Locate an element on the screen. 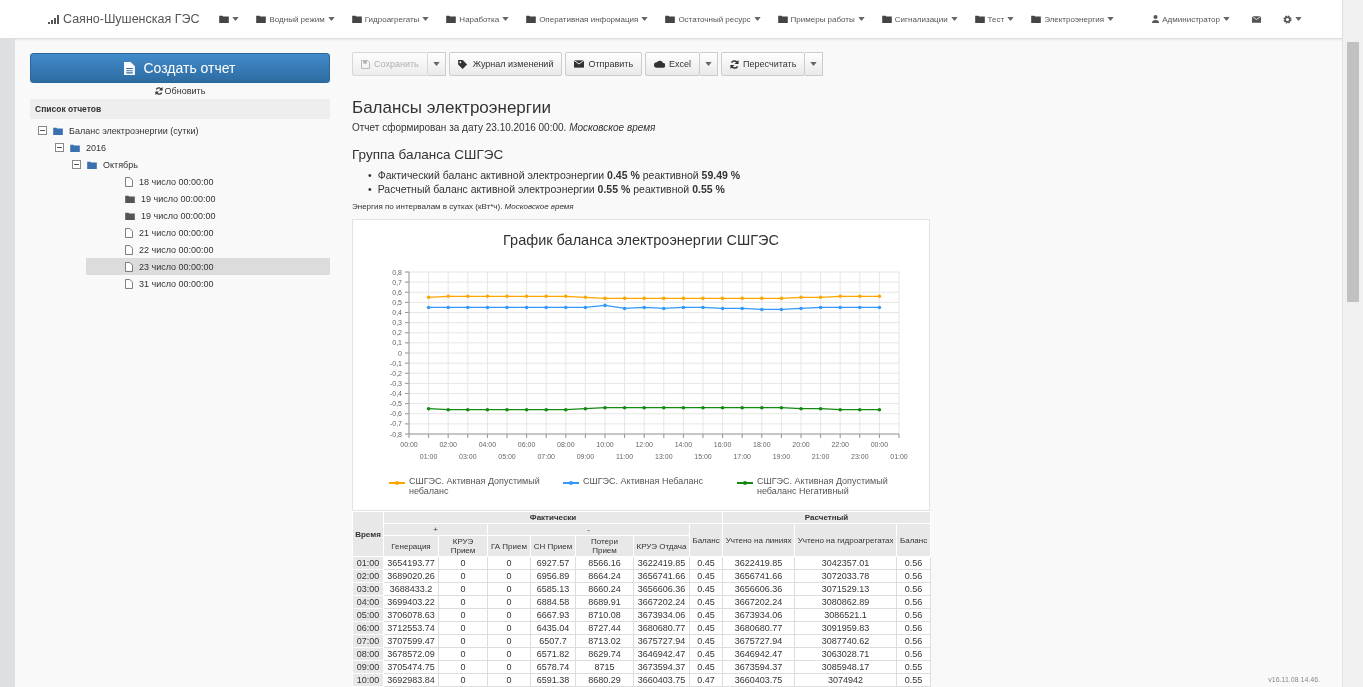 The height and width of the screenshot is (687, 1363). settings-menu is located at coordinates (1292, 19).